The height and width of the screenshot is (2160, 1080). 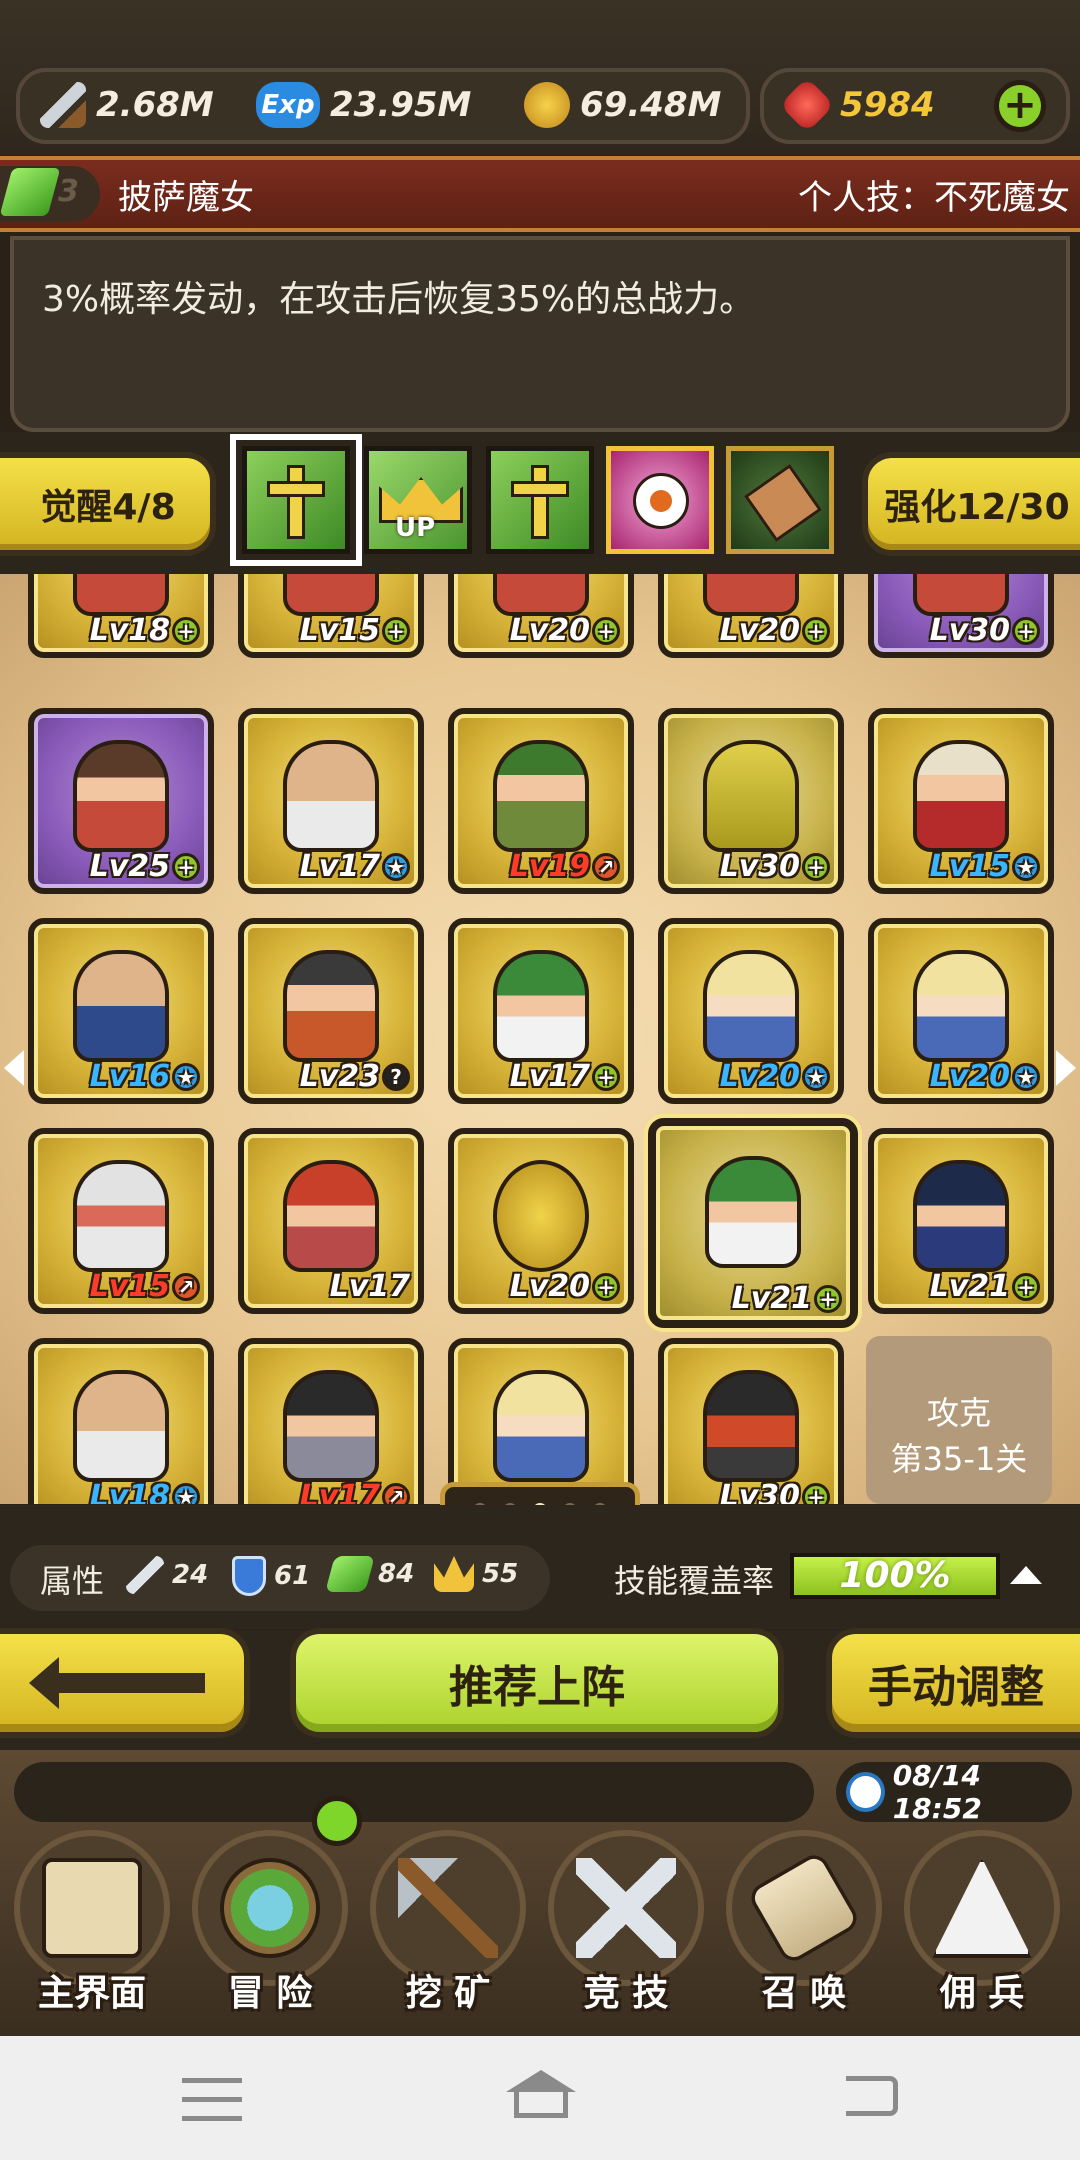 What do you see at coordinates (355, 630) in the screenshot?
I see `hero-level: Lv15 +` at bounding box center [355, 630].